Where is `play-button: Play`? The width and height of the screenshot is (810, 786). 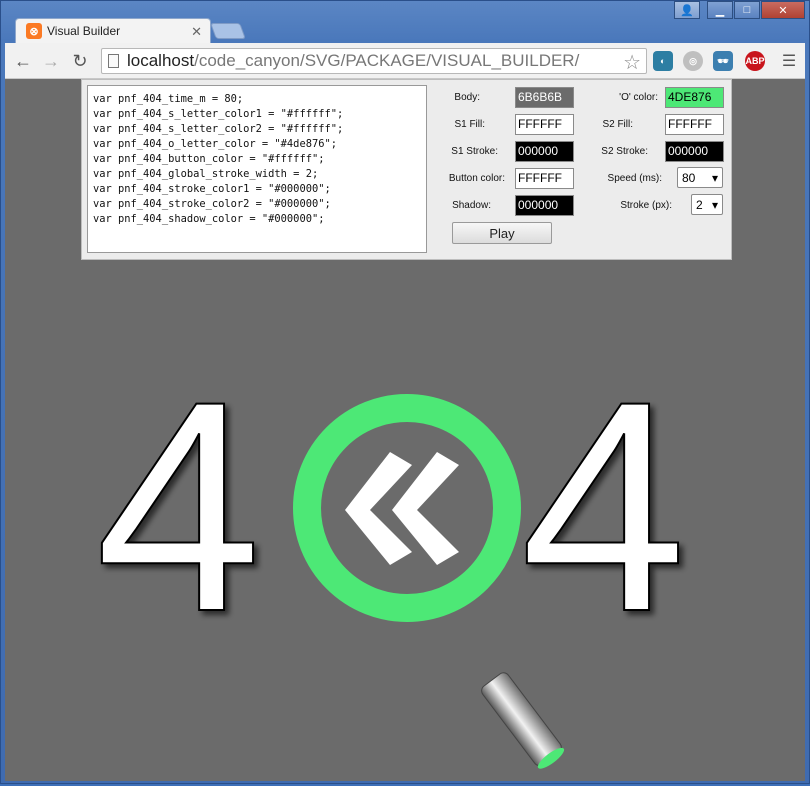
play-button: Play is located at coordinates (502, 233).